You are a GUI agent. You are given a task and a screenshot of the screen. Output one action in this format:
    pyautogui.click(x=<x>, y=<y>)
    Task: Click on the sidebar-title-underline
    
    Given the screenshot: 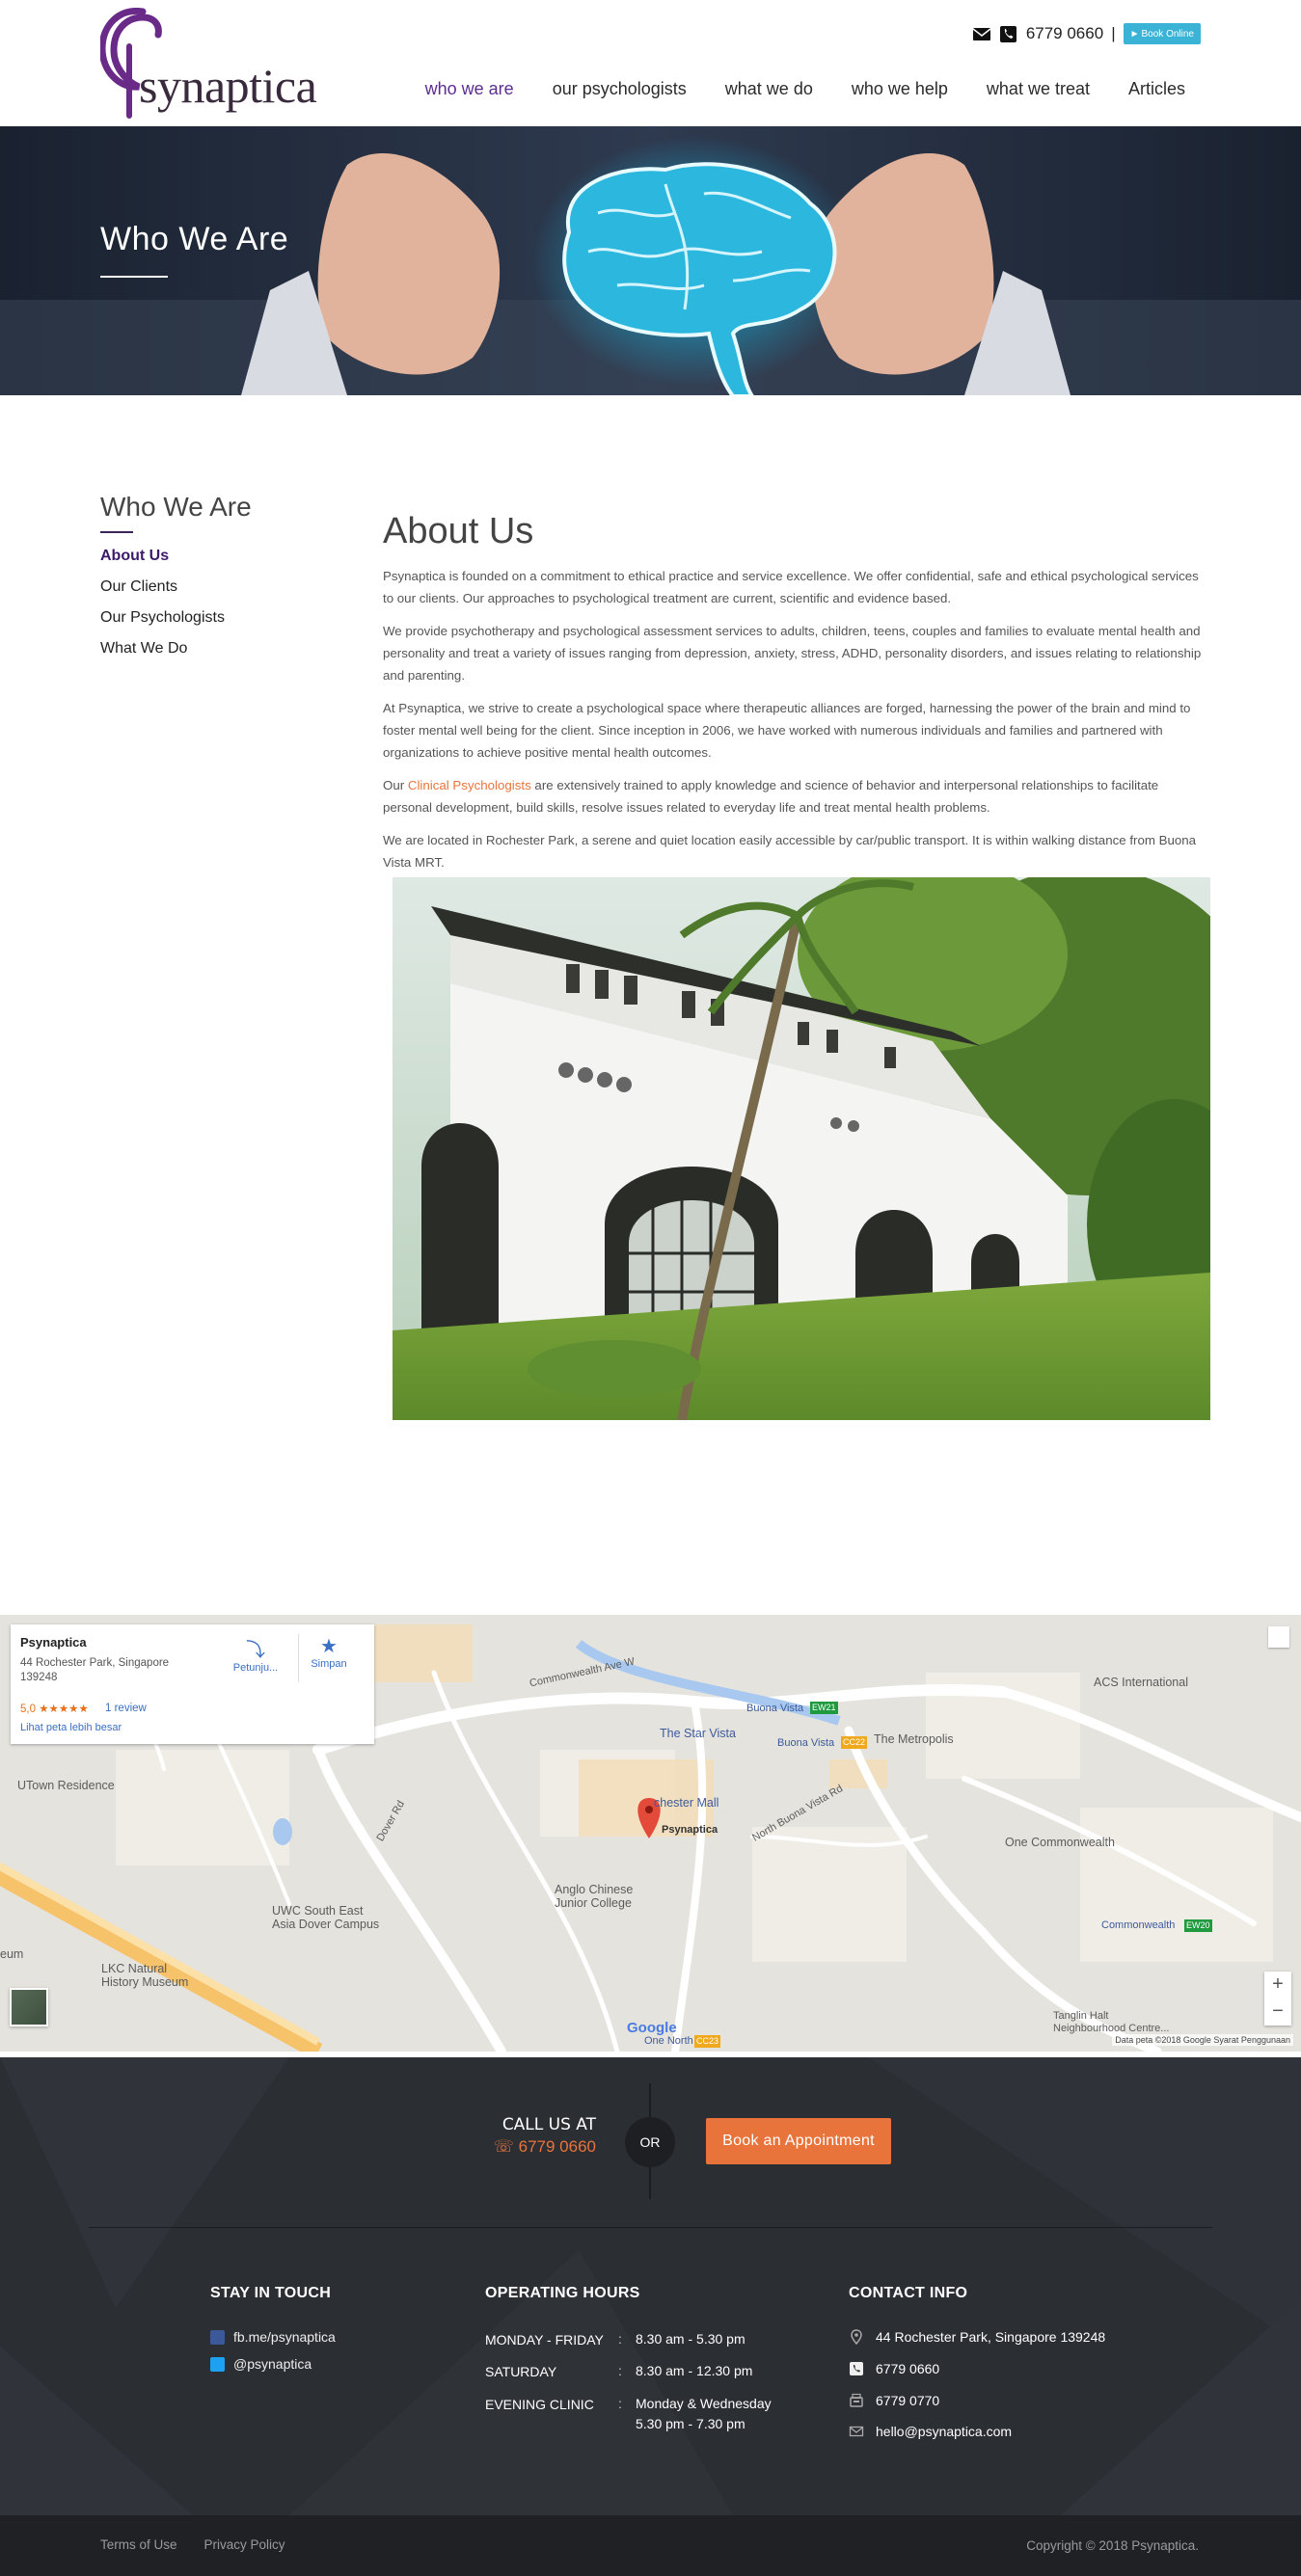 What is the action you would take?
    pyautogui.click(x=116, y=532)
    